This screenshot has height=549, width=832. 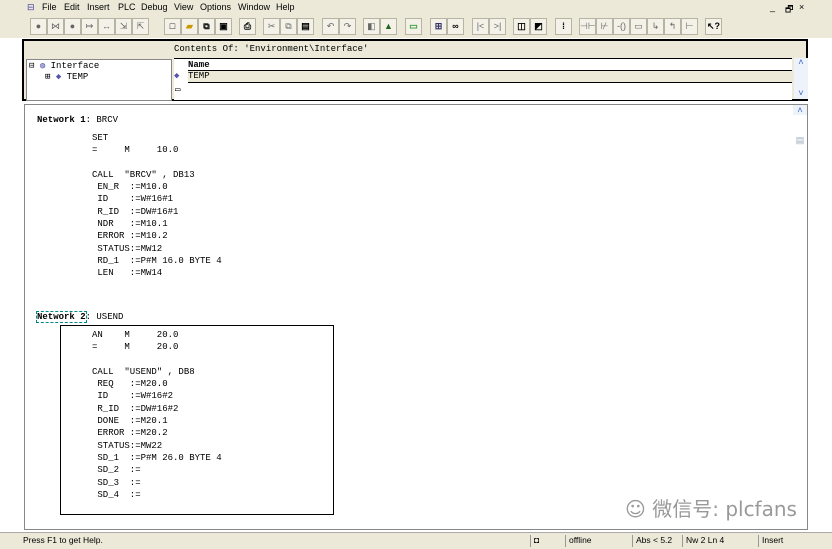 What do you see at coordinates (157, 384) in the screenshot?
I see `code-line: REQ :=M20.0` at bounding box center [157, 384].